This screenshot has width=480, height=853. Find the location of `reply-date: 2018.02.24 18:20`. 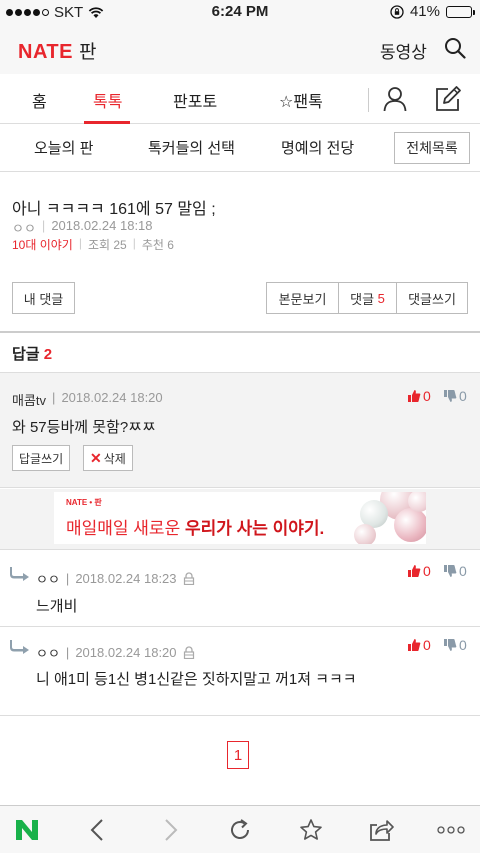

reply-date: 2018.02.24 18:20 is located at coordinates (126, 652).